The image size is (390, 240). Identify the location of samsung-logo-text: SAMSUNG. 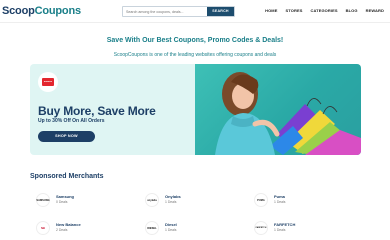
(43, 200).